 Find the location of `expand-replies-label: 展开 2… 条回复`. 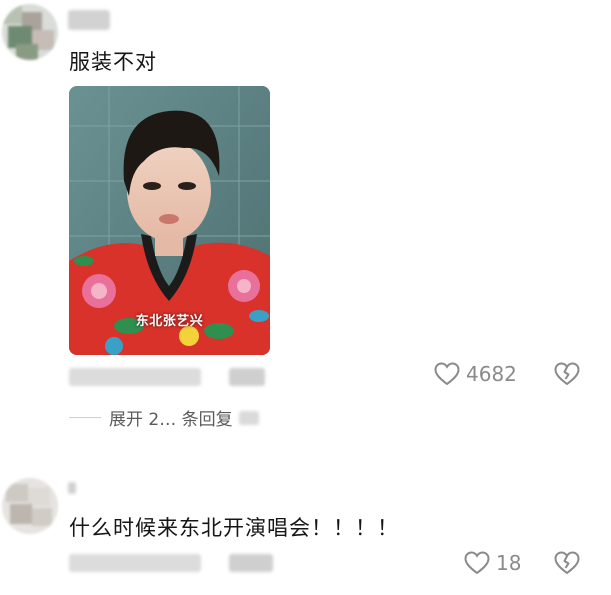

expand-replies-label: 展开 2… 条回复 is located at coordinates (171, 420).